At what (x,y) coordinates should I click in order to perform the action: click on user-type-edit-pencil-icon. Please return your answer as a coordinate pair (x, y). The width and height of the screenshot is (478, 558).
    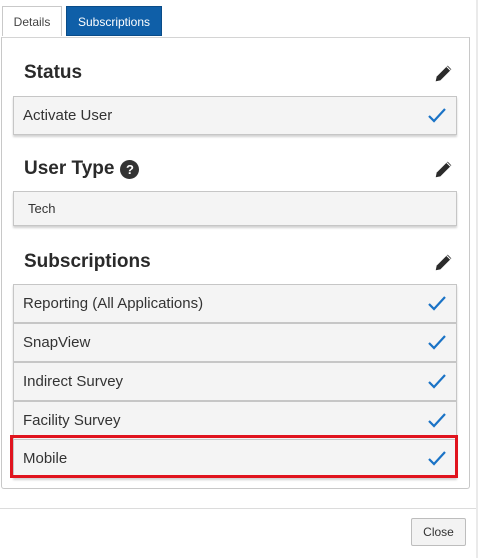
    Looking at the image, I should click on (444, 169).